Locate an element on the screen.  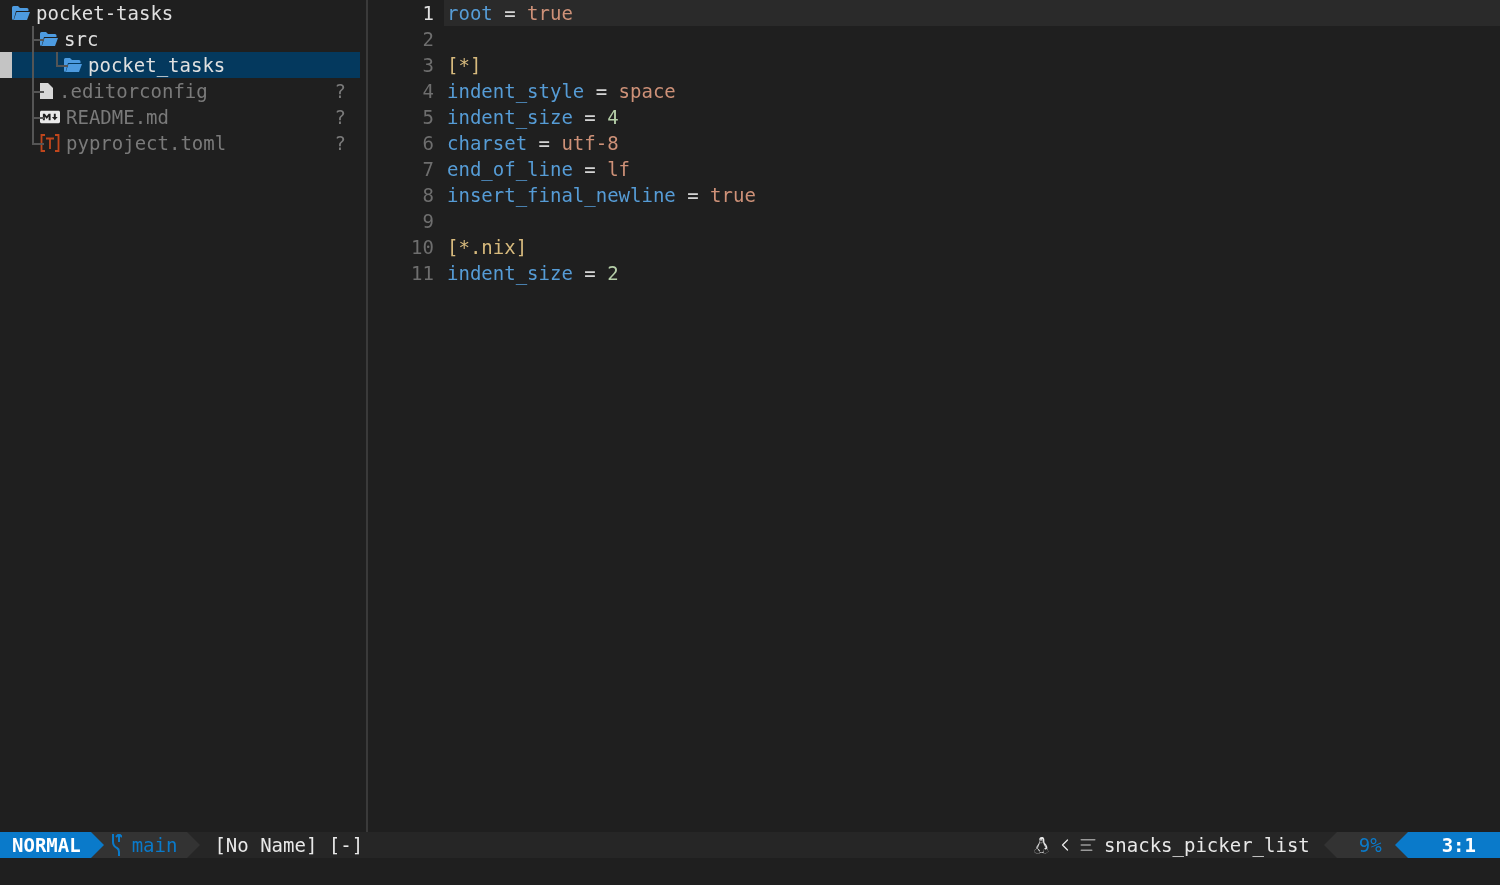
linux-icon is located at coordinates (1041, 845).